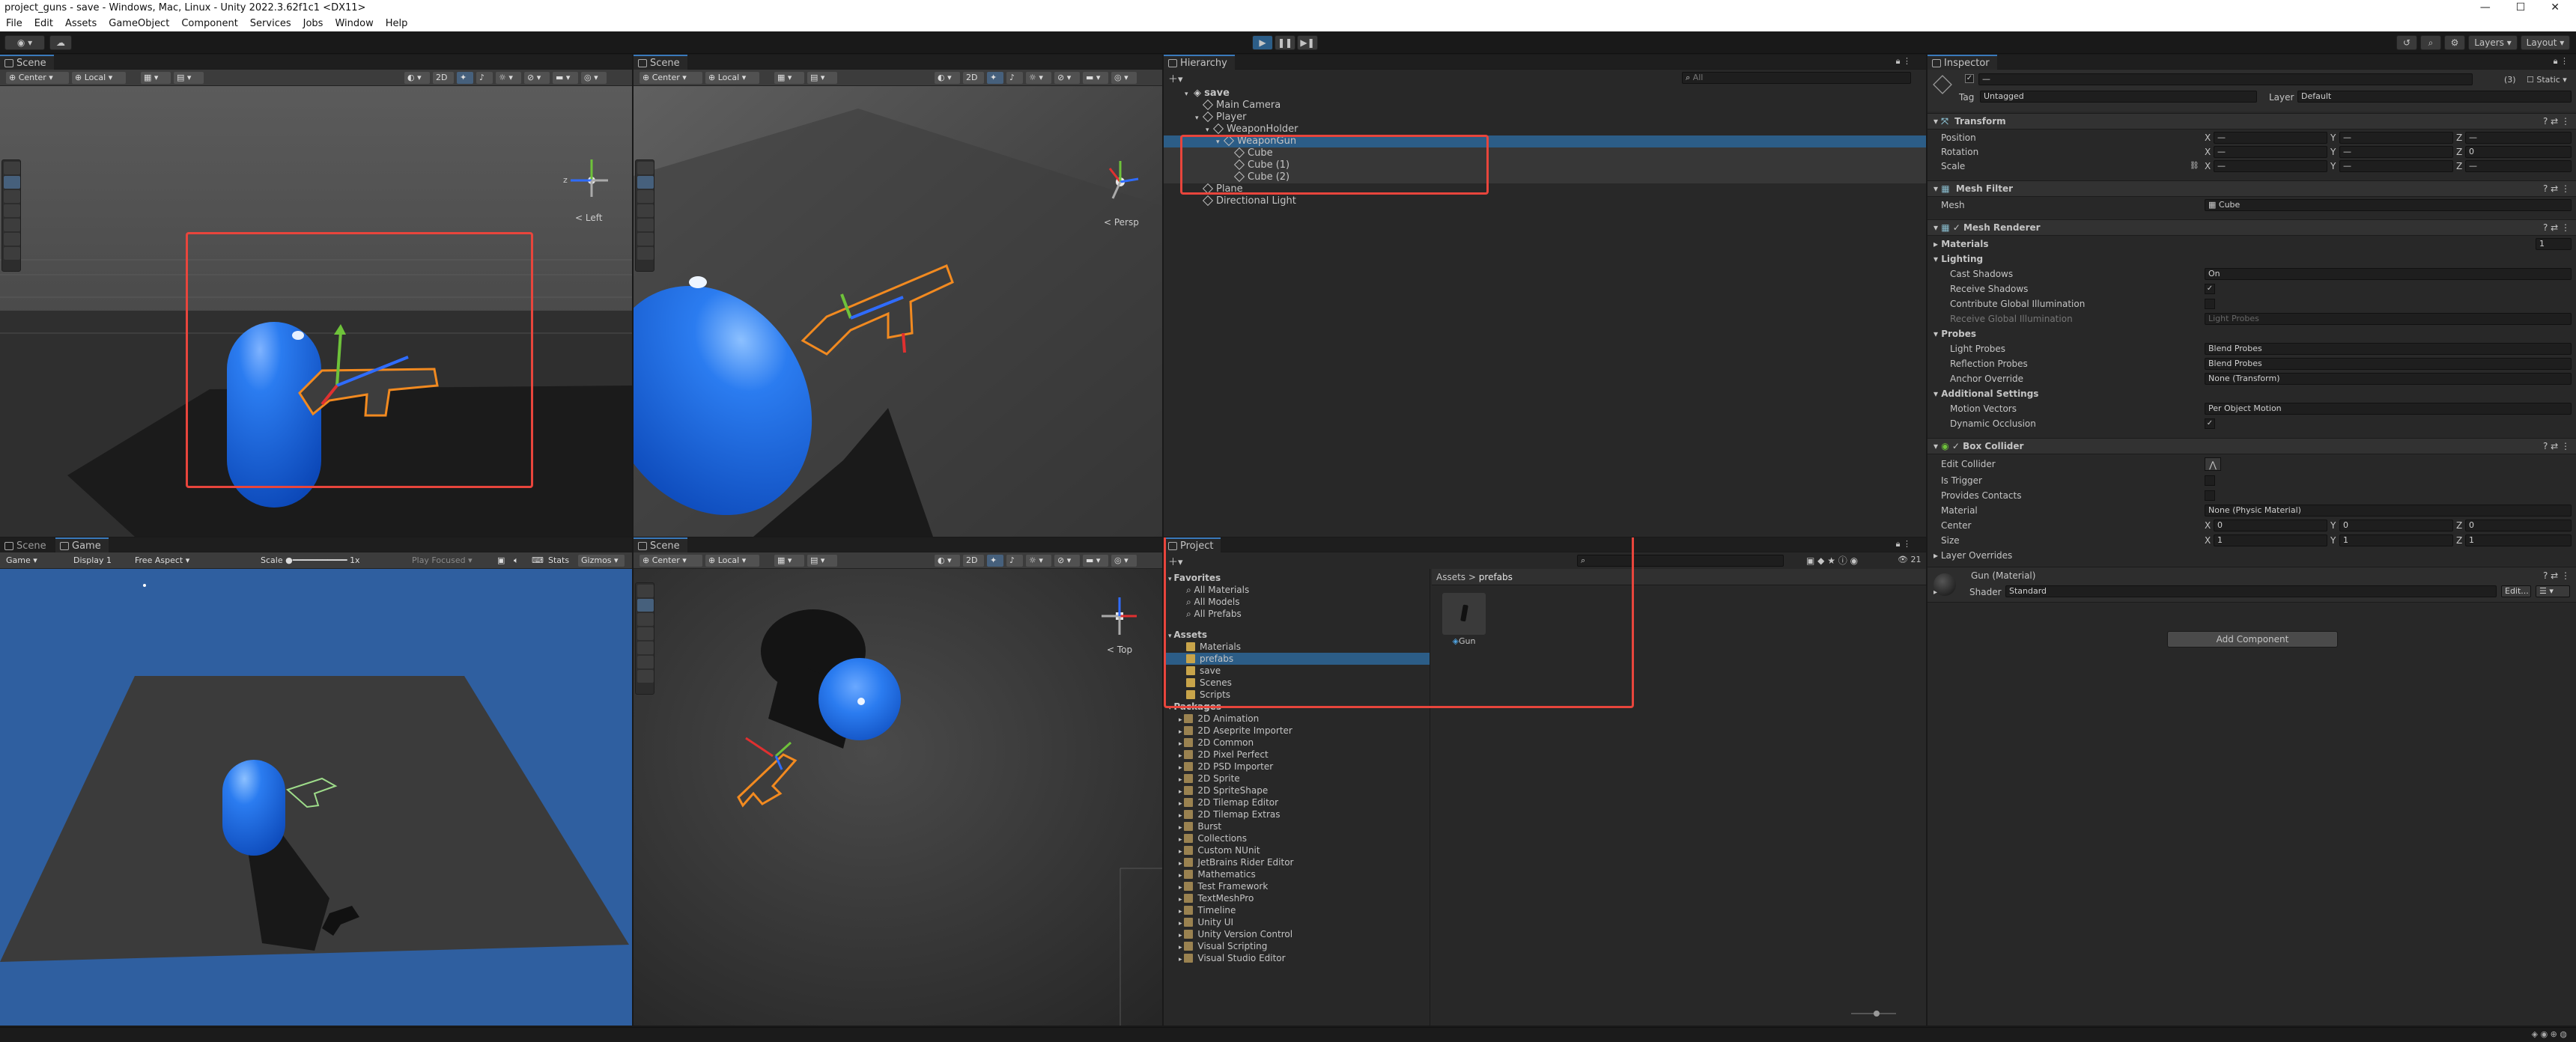 The height and width of the screenshot is (1042, 2576). I want to click on add-component-button: Add Component, so click(2252, 640).